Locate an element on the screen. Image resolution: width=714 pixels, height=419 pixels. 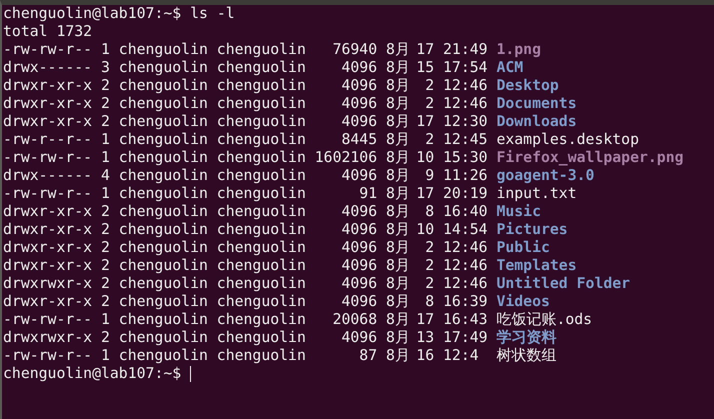
directory-name: Downloads is located at coordinates (536, 122).